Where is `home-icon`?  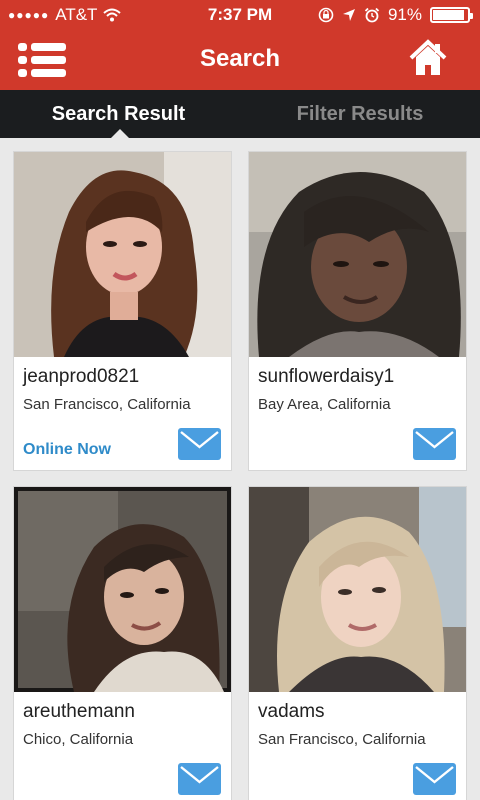
home-icon is located at coordinates (428, 58).